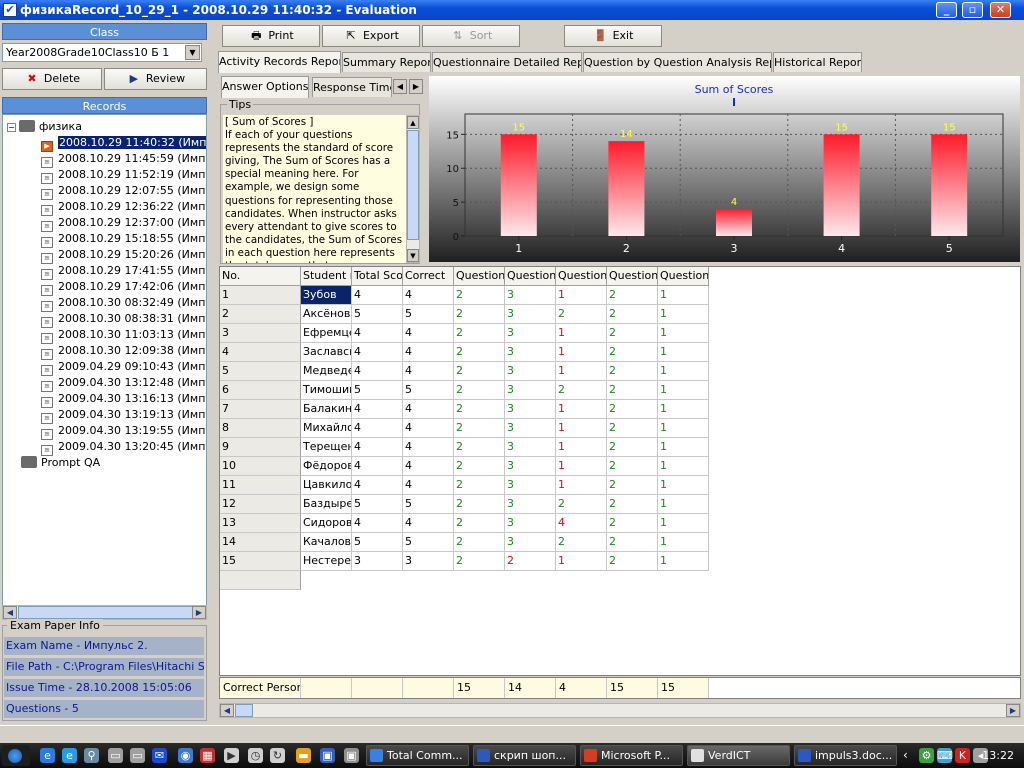 This screenshot has width=1024, height=768. What do you see at coordinates (326, 314) in the screenshot?
I see `student-name: Аксёнов` at bounding box center [326, 314].